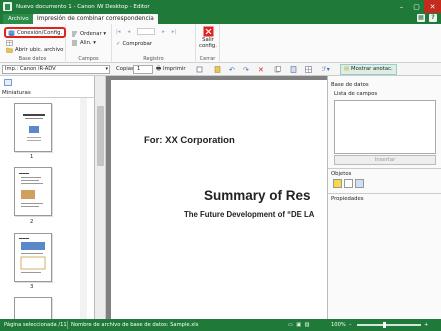 The image size is (441, 331). What do you see at coordinates (18, 19) in the screenshot?
I see `tab-file: Archivo` at bounding box center [18, 19].